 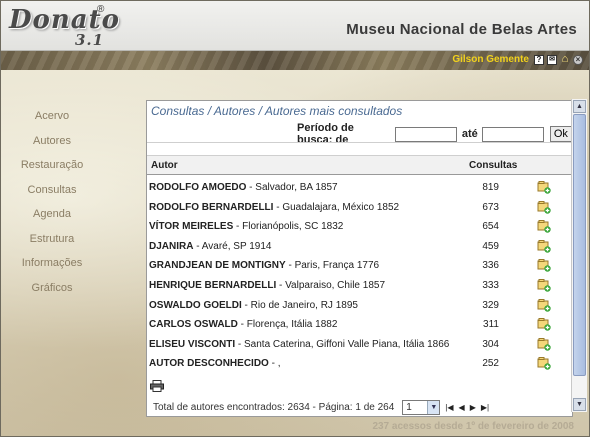 I want to click on author-name: RODOLFO AMOEDO, so click(x=197, y=187).